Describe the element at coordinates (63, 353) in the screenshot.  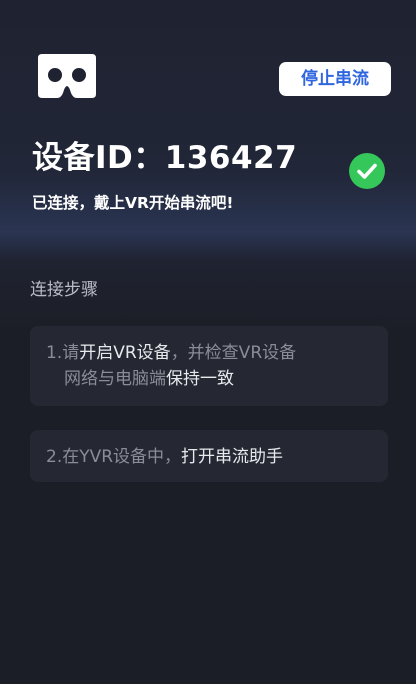
I see `step-text-segment: 1.请` at that location.